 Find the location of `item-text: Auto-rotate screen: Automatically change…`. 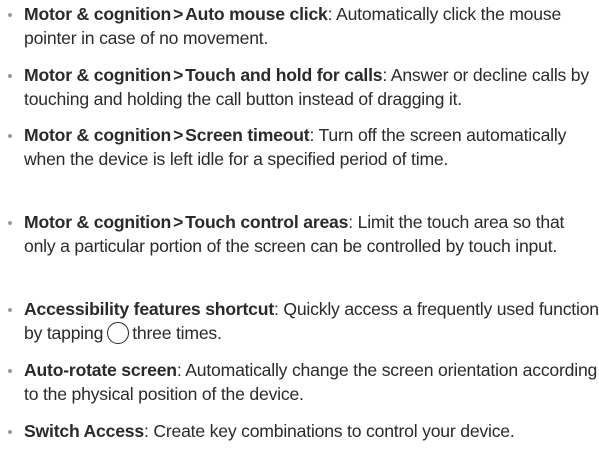

item-text: Auto-rotate screen: Automatically change… is located at coordinates (311, 382).